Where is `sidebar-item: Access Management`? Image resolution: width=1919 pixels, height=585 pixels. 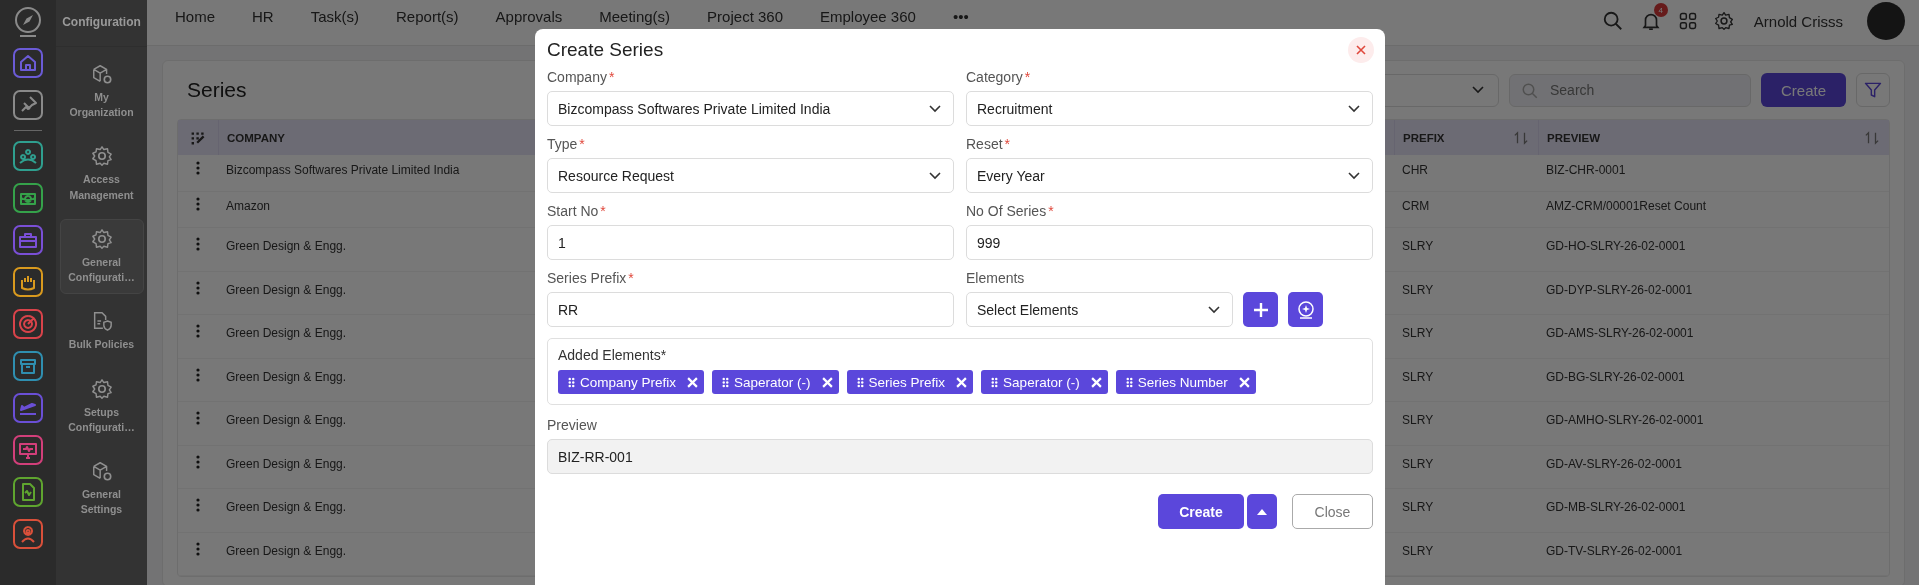
sidebar-item: Access Management is located at coordinates (101, 174).